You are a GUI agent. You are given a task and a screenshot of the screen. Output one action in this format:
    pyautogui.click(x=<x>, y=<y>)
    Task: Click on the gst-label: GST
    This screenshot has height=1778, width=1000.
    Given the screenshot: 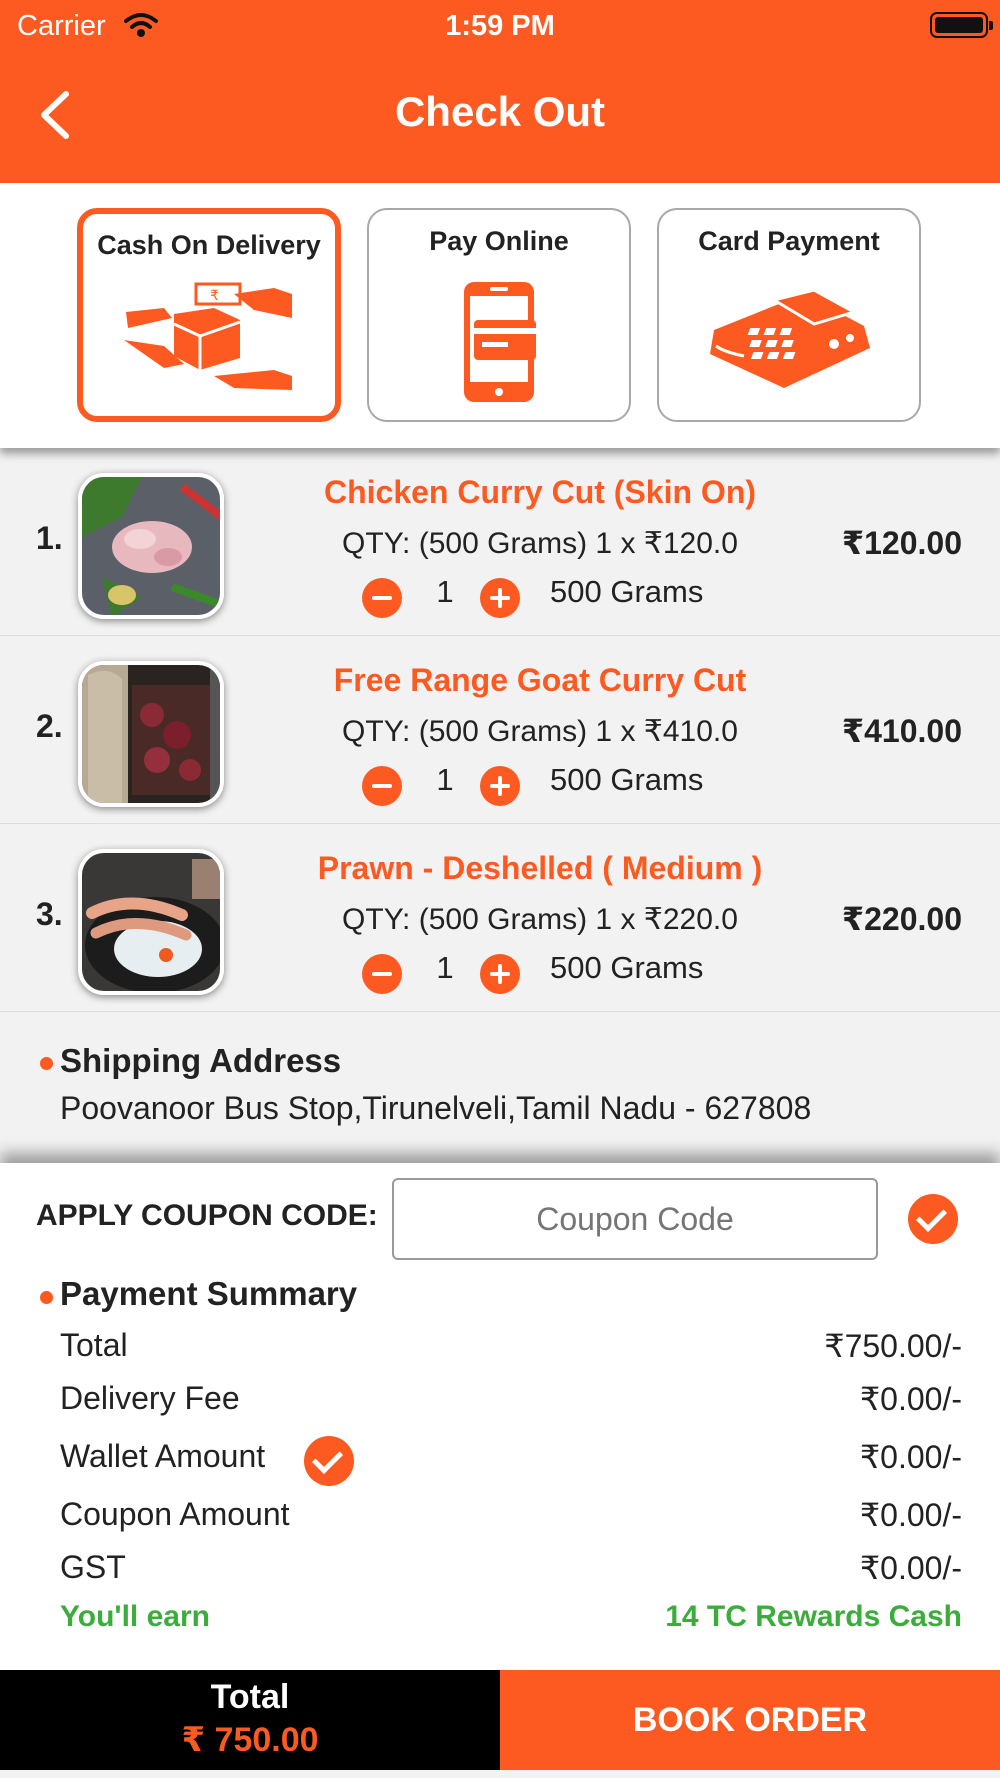 What is the action you would take?
    pyautogui.click(x=93, y=1567)
    